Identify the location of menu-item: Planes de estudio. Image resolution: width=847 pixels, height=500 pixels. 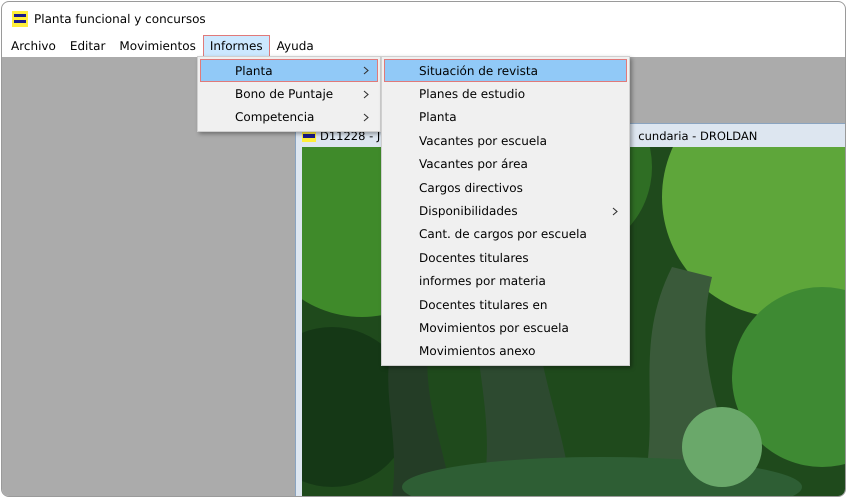
(505, 94).